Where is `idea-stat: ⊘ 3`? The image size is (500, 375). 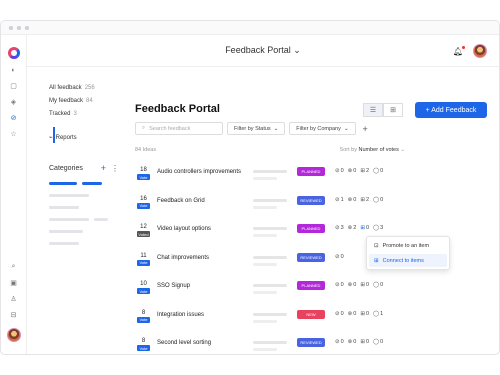
idea-stat: ⊘ 3 is located at coordinates (339, 228).